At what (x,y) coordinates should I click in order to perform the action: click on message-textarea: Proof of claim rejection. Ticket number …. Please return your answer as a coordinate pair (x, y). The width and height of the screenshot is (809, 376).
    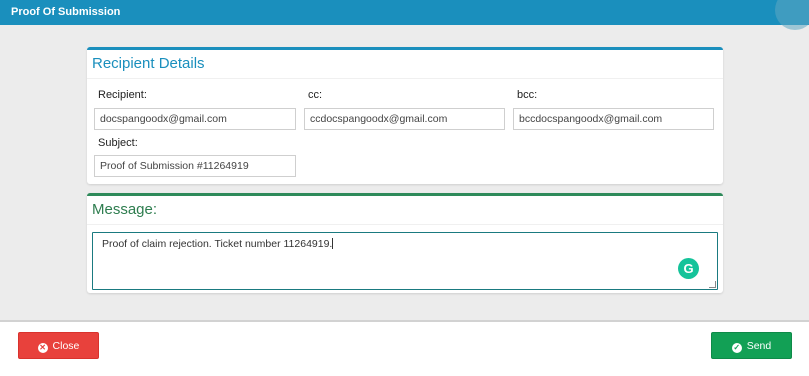
    Looking at the image, I should click on (405, 261).